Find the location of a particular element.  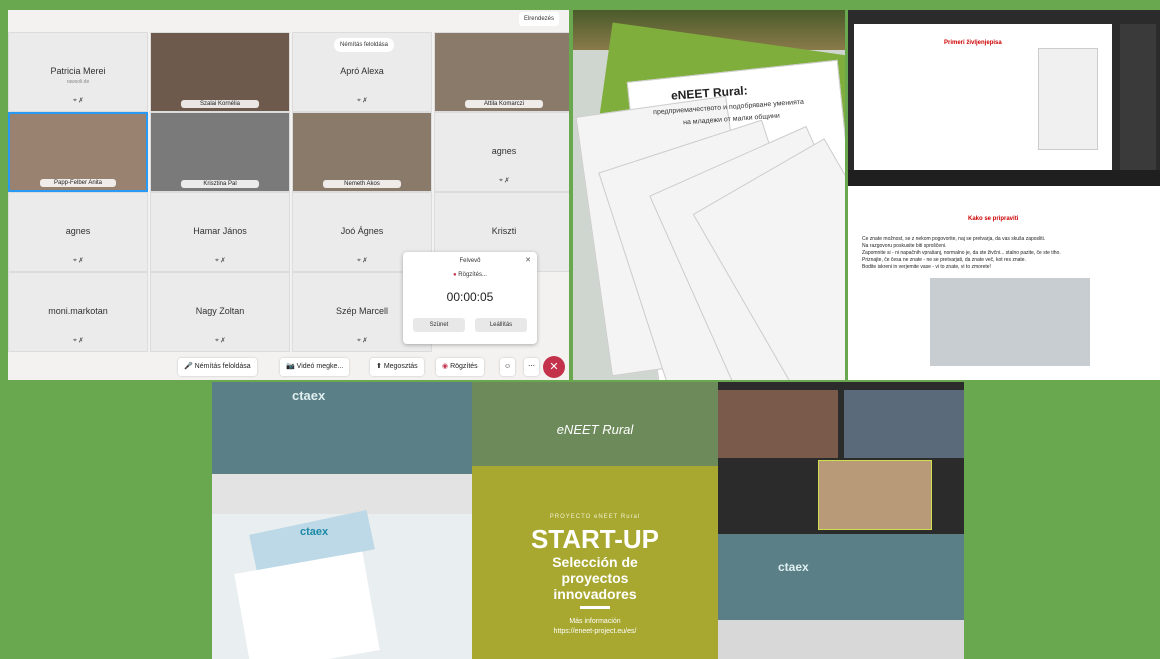

more-button: ⋯ is located at coordinates (531, 367).